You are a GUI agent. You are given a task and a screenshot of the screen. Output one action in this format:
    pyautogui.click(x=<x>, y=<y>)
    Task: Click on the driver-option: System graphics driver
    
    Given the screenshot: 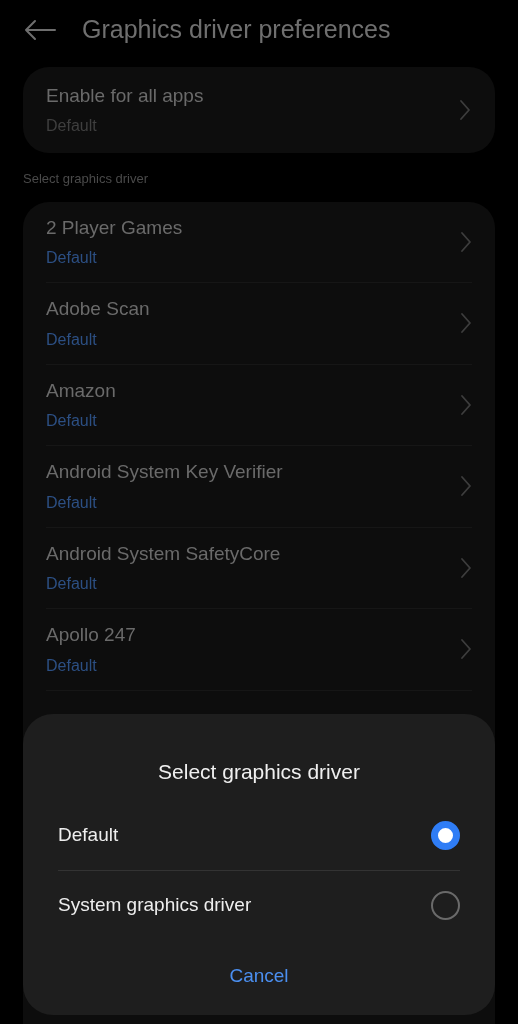 What is the action you would take?
    pyautogui.click(x=259, y=905)
    